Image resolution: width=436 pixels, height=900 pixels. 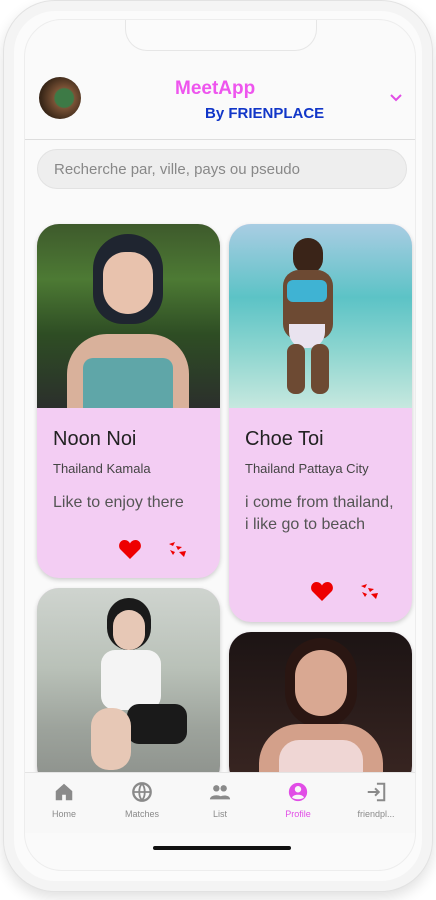 What do you see at coordinates (64, 792) in the screenshot?
I see `home-icon` at bounding box center [64, 792].